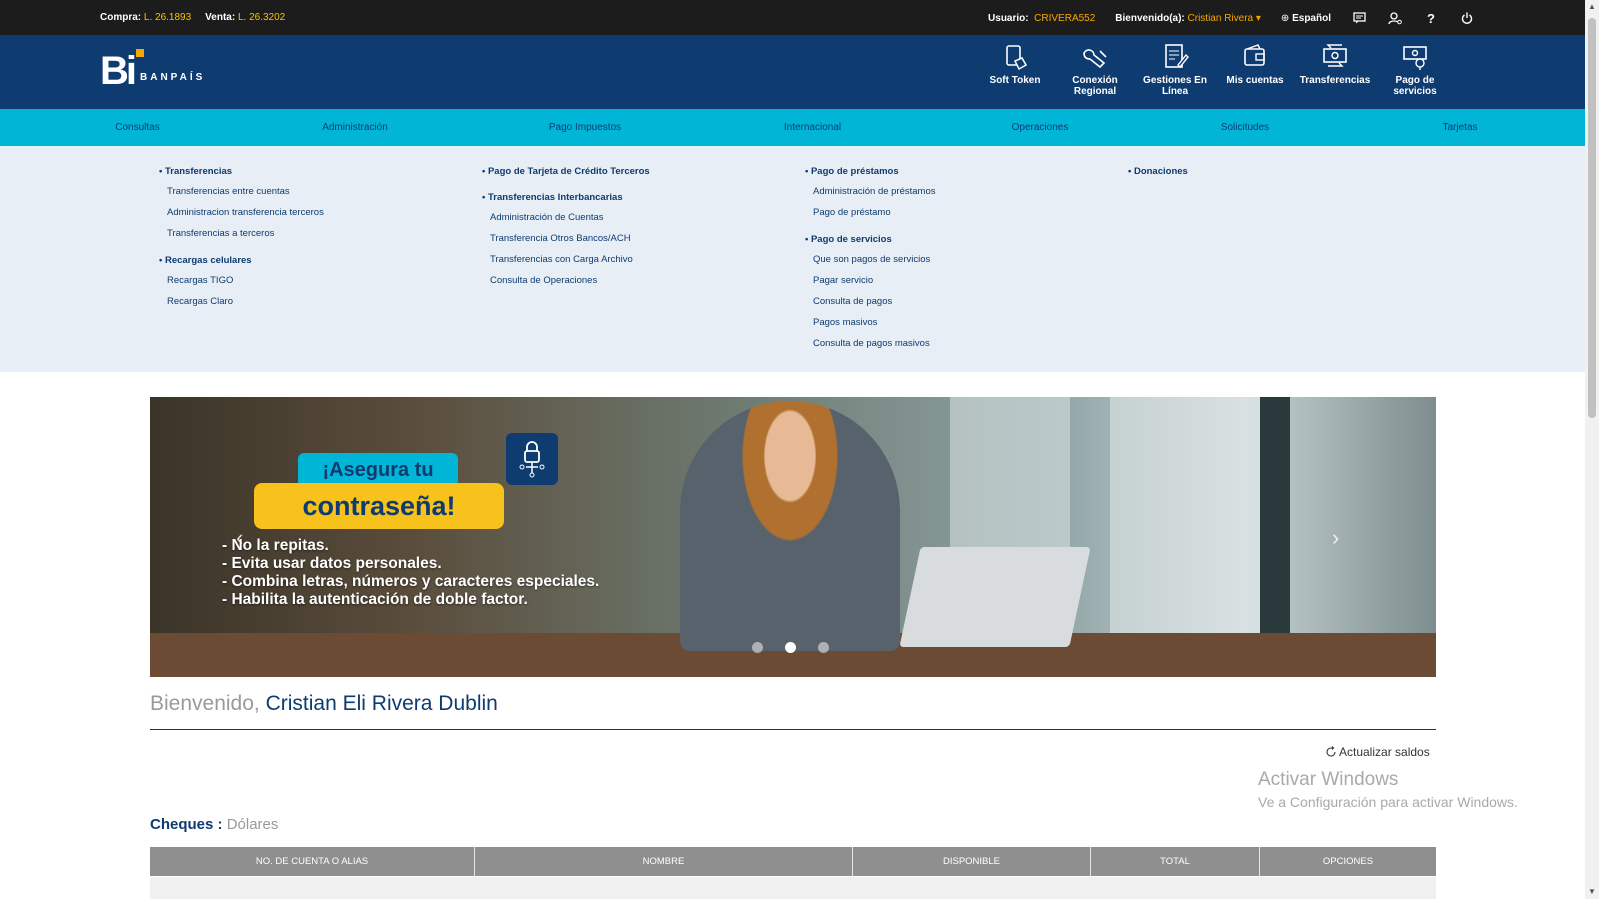 The width and height of the screenshot is (1599, 899). What do you see at coordinates (1311, 18) in the screenshot?
I see `language-label: Español` at bounding box center [1311, 18].